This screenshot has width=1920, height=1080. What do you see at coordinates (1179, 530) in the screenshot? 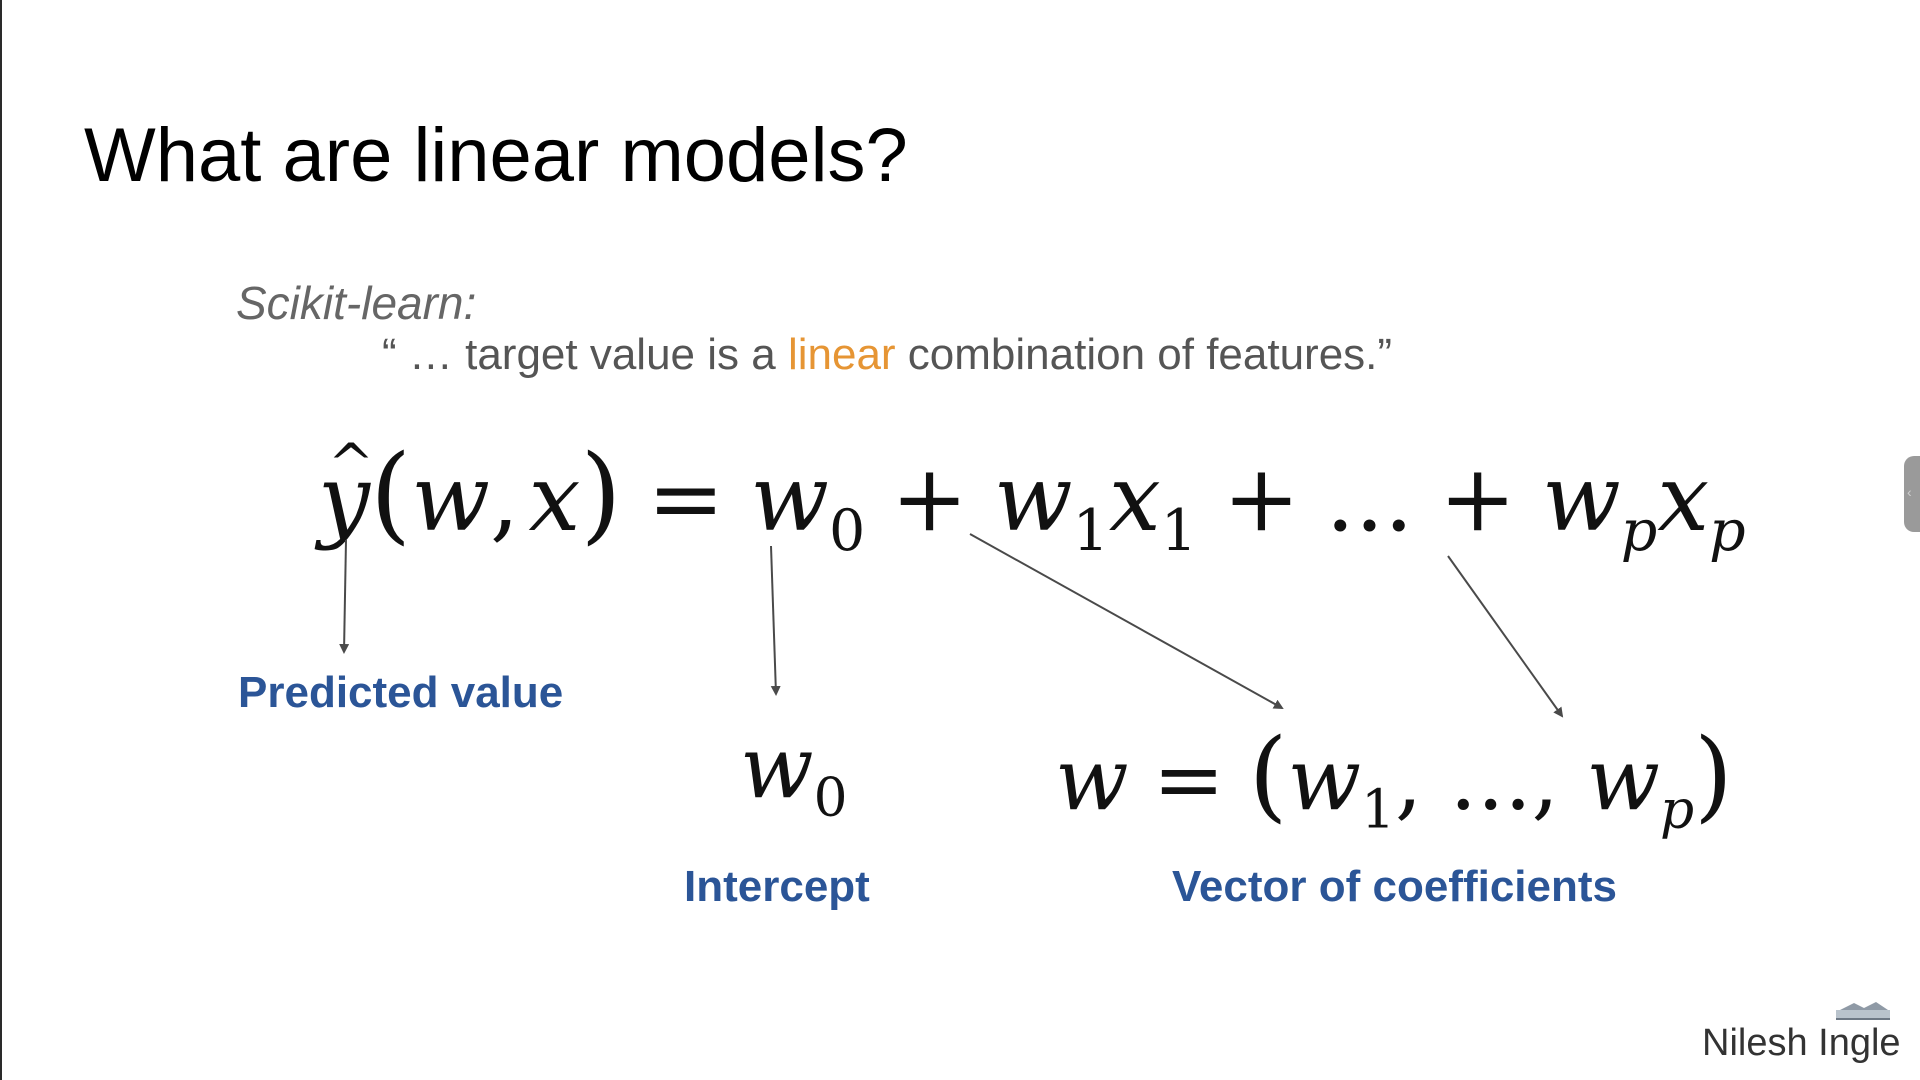
I see `x1-sub: 1` at bounding box center [1179, 530].